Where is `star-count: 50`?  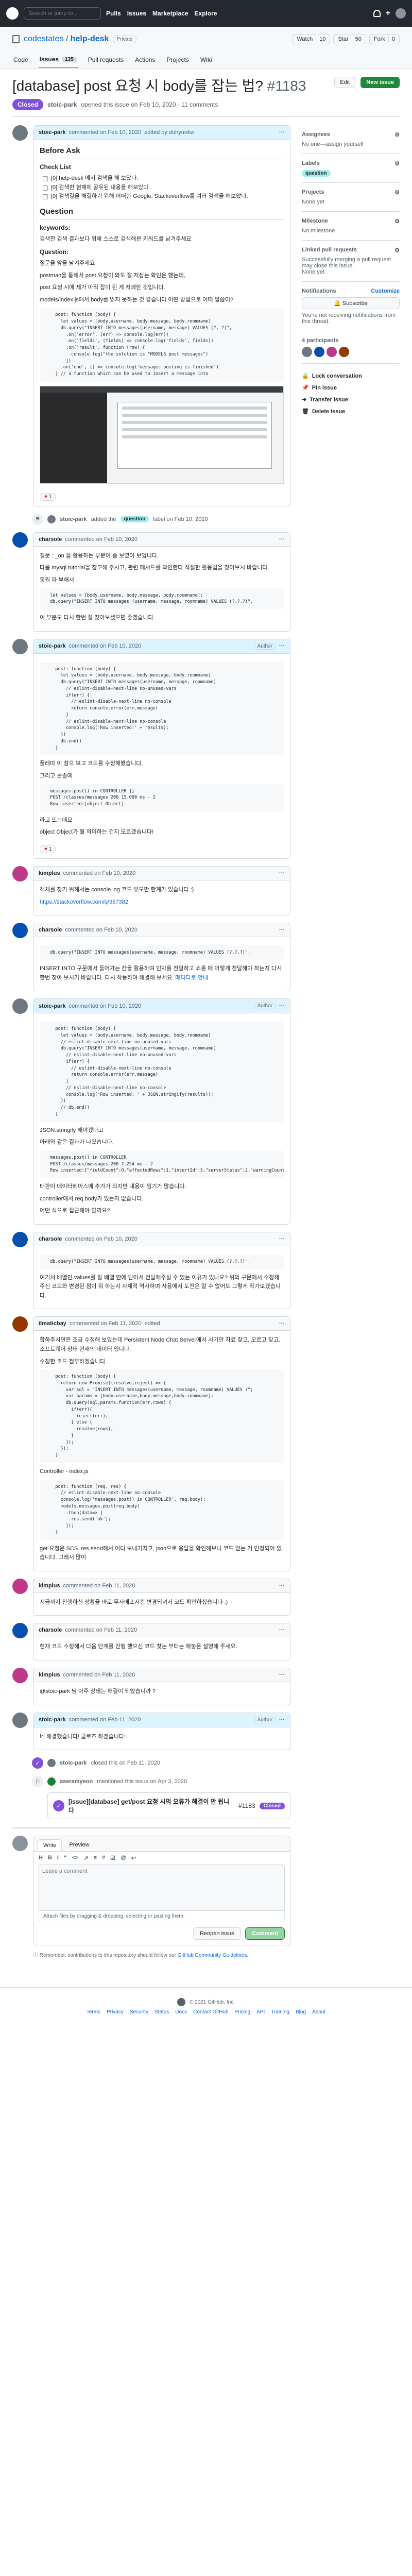
star-count: 50 is located at coordinates (356, 39).